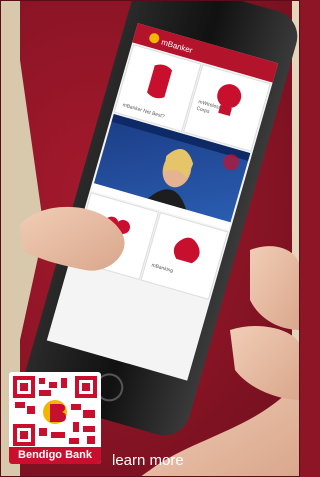 This screenshot has height=477, width=320. Describe the element at coordinates (55, 455) in the screenshot. I see `bank-name-label: Bendigo Bank` at that location.